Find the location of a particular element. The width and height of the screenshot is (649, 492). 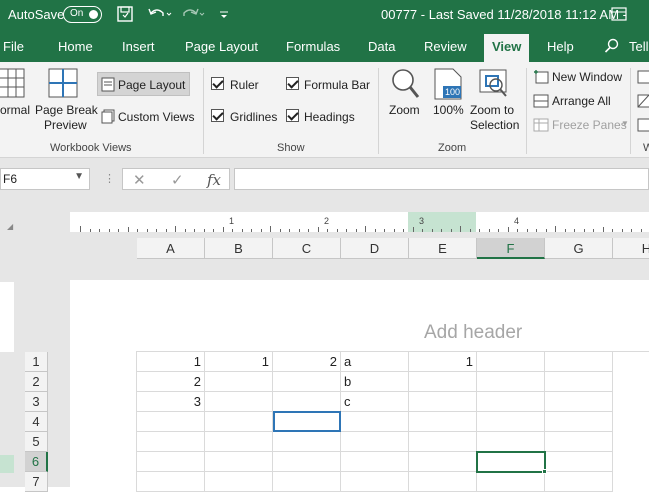

formula-bar-checkbox is located at coordinates (292, 83).